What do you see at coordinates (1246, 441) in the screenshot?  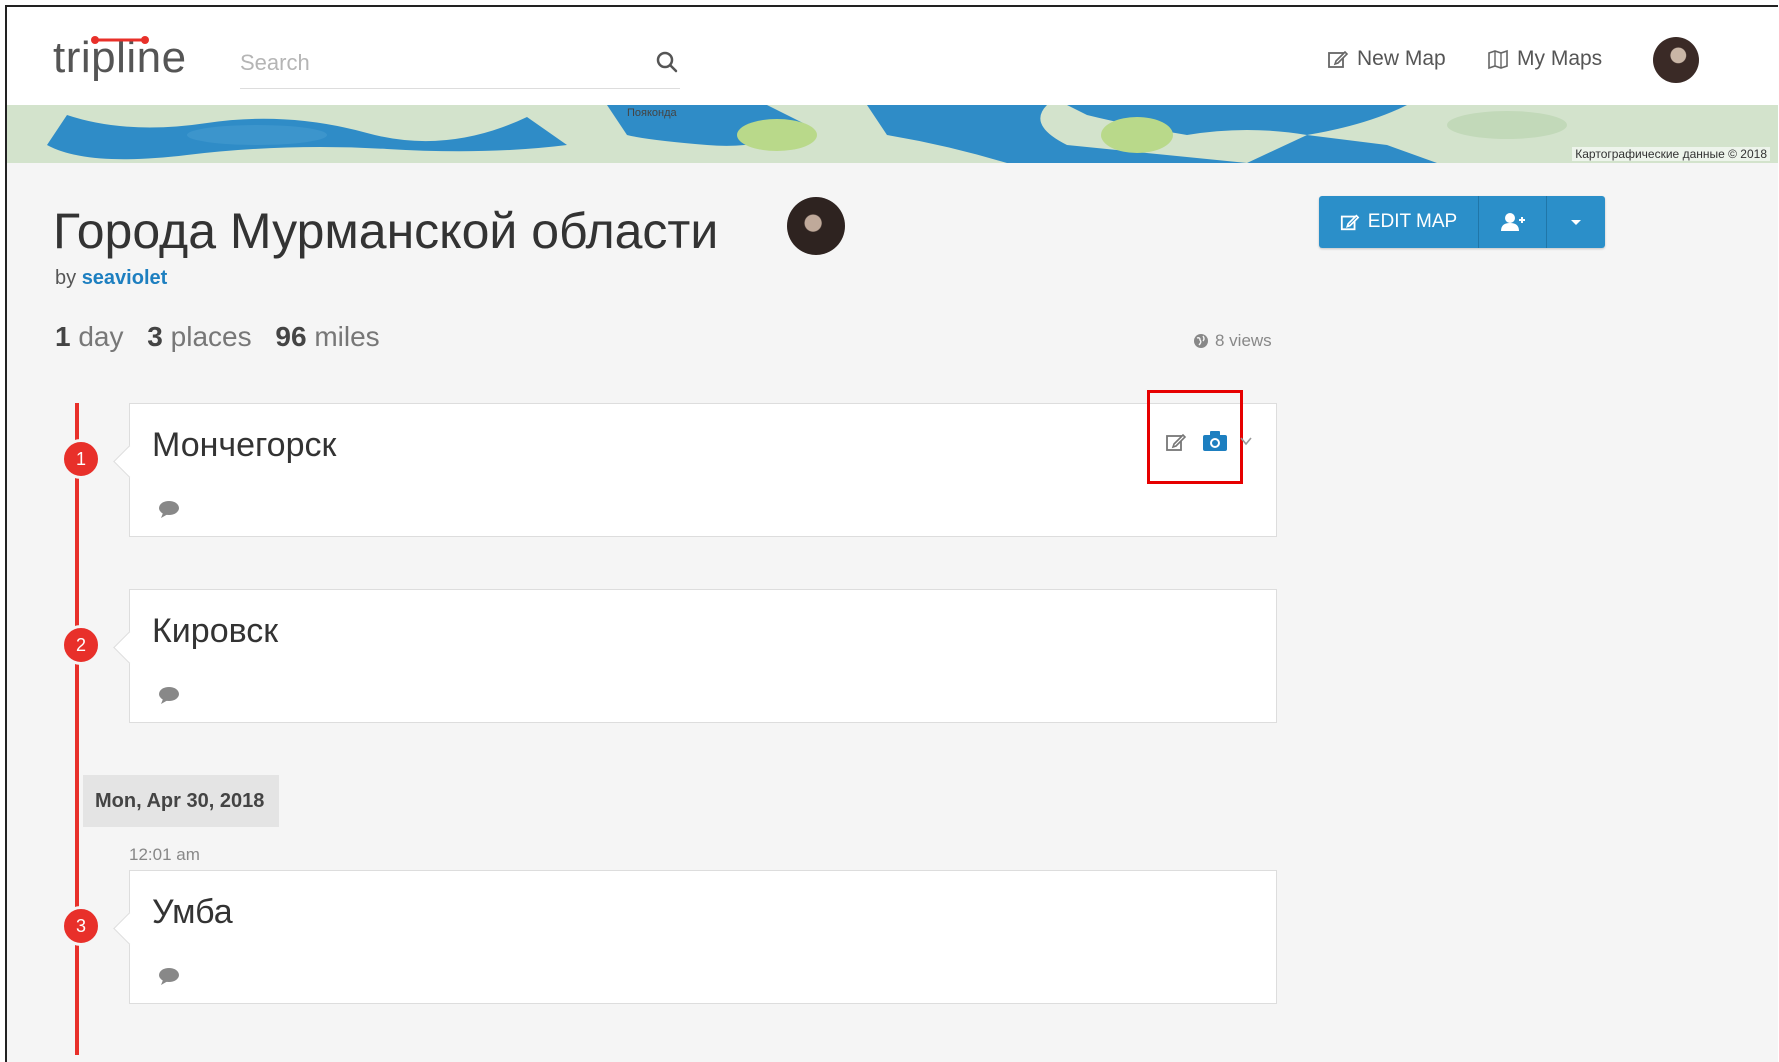 I see `chevron-down-icon` at bounding box center [1246, 441].